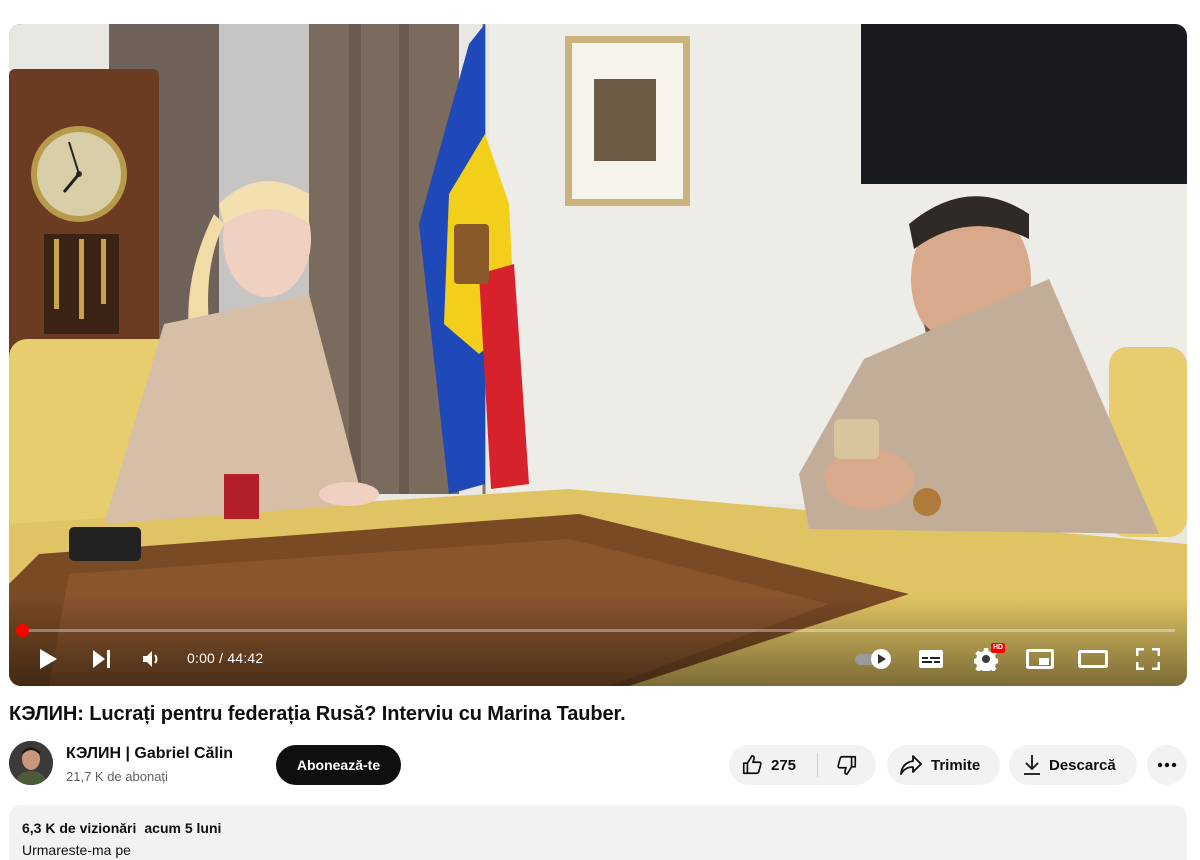 This screenshot has width=1200, height=860. I want to click on next-icon, so click(101, 659).